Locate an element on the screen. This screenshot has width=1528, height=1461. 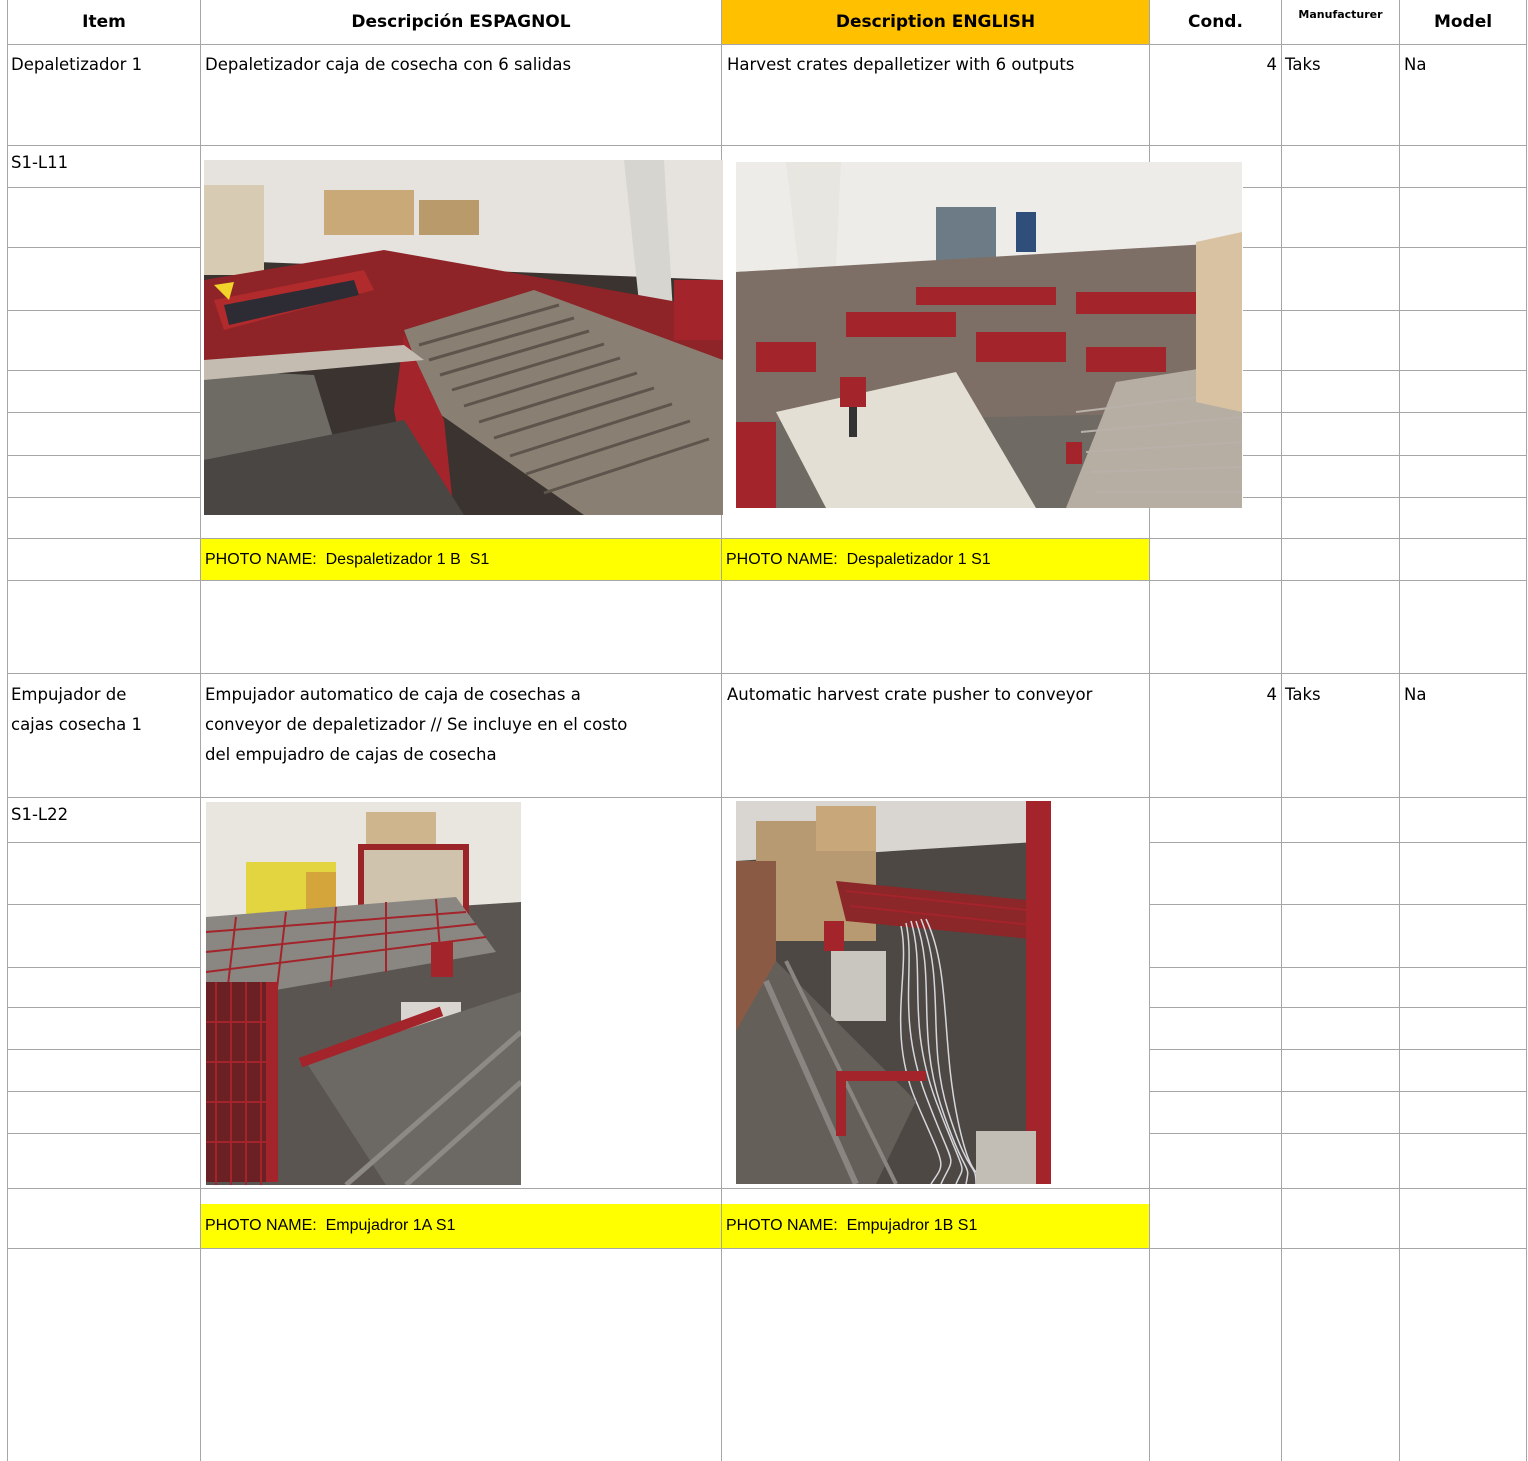
photo-caption-spanish: PHOTO NAME: Empujadror 1A S1 is located at coordinates (461, 1226).